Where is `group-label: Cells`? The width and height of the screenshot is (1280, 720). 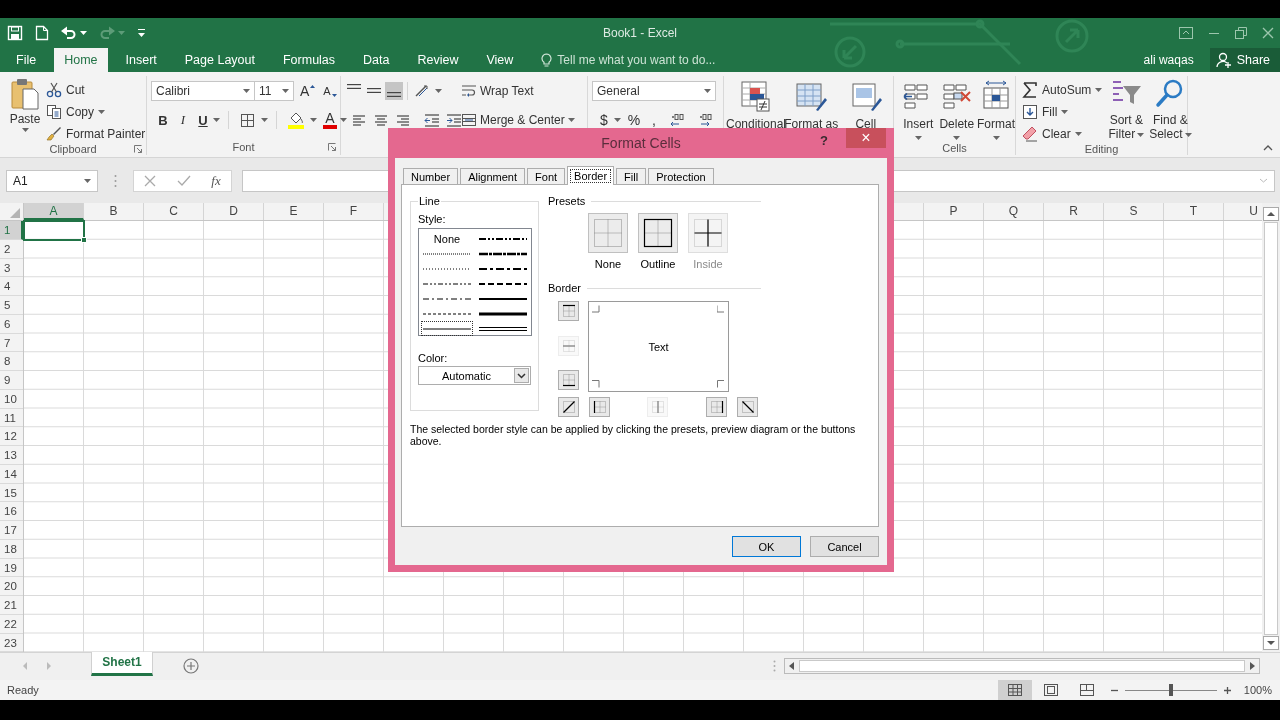 group-label: Cells is located at coordinates (954, 147).